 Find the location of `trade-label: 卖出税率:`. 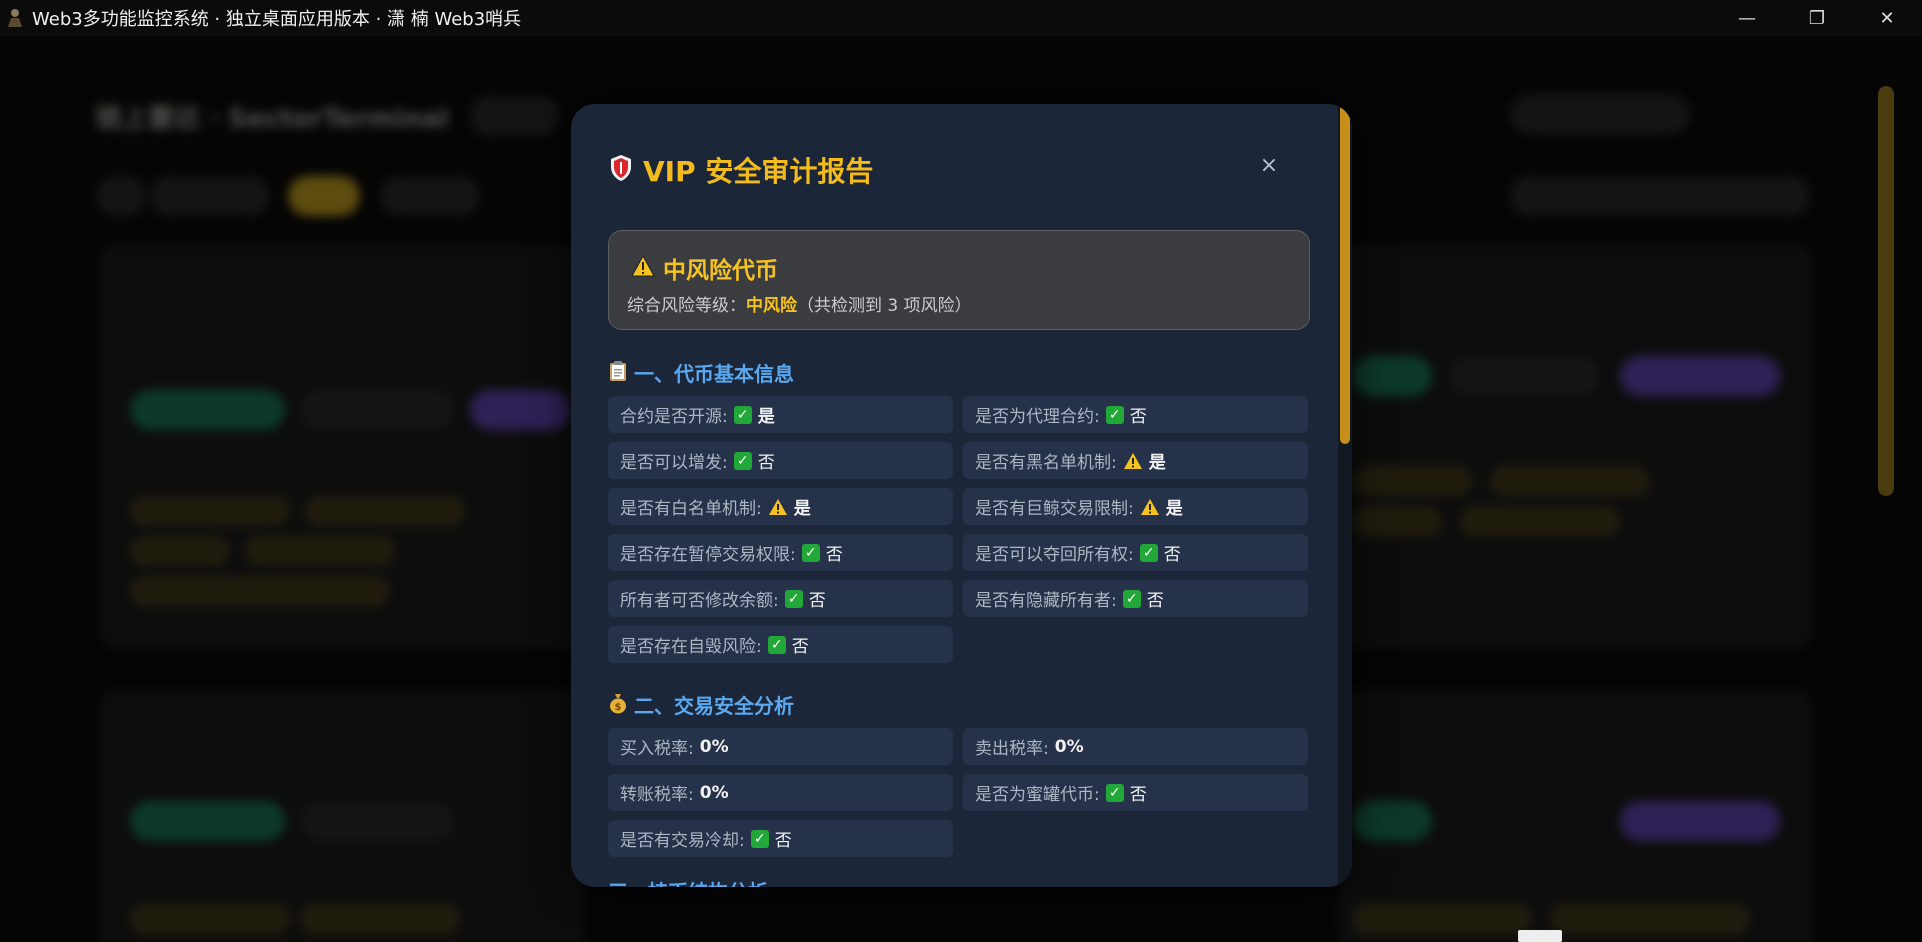

trade-label: 卖出税率: is located at coordinates (1012, 749).